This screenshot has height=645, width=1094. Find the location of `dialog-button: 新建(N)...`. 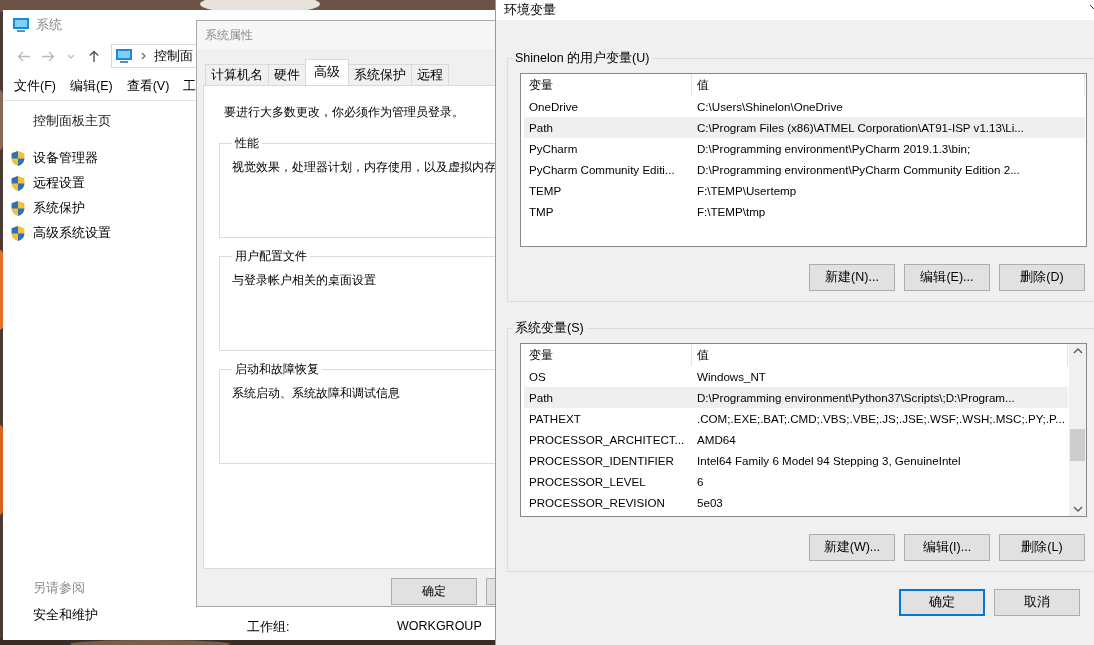

dialog-button: 新建(N)... is located at coordinates (852, 277).